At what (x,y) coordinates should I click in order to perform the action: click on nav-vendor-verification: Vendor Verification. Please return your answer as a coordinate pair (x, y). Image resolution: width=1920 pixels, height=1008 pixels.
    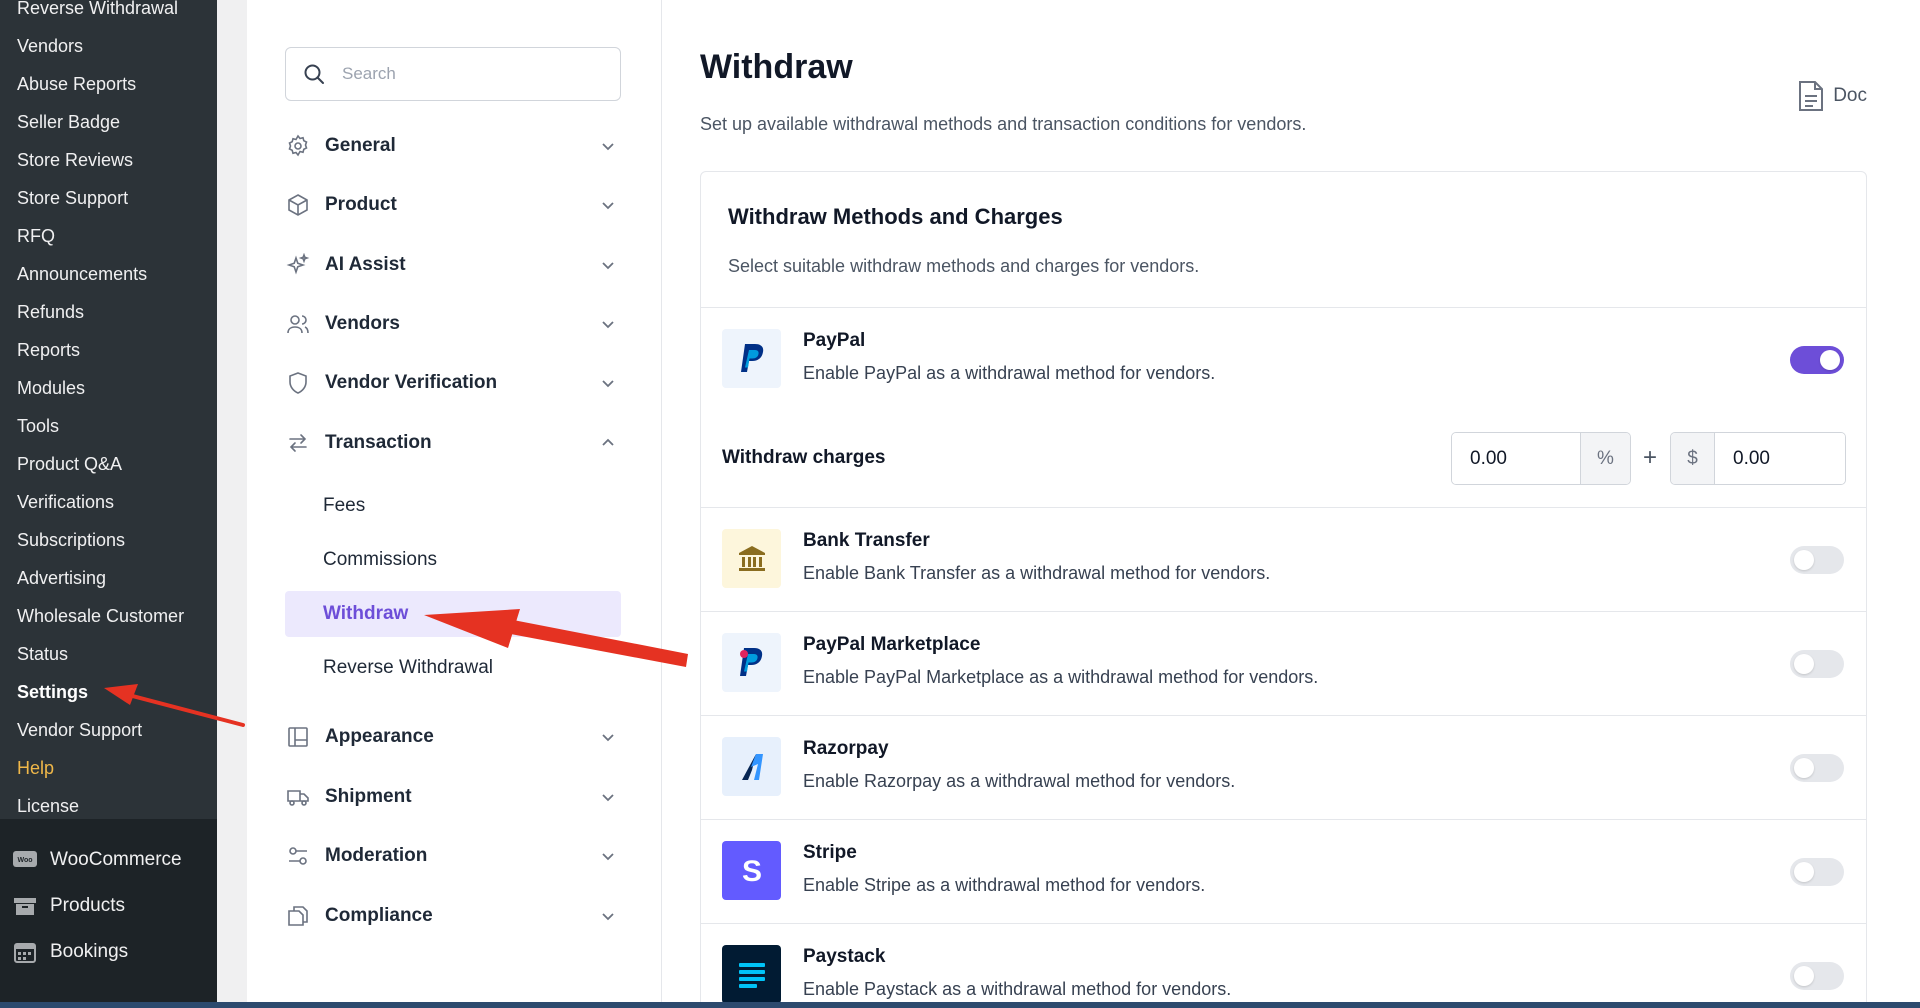
    Looking at the image, I should click on (453, 383).